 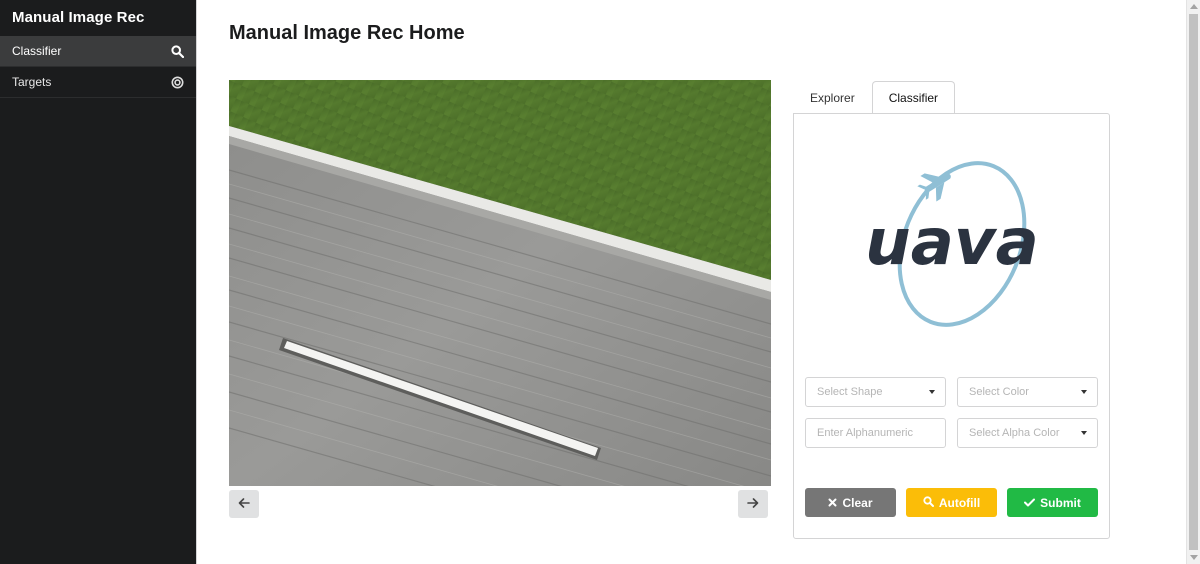 I want to click on shape-select: Select Shape, so click(x=875, y=392).